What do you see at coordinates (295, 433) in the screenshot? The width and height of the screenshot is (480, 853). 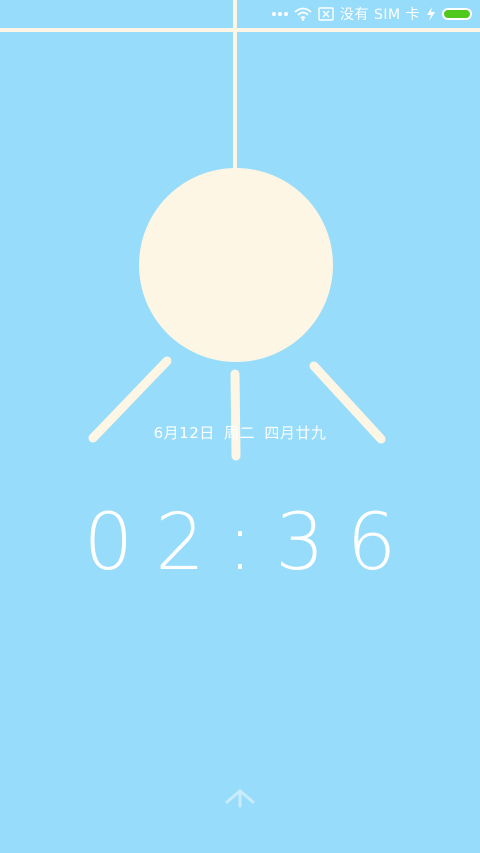 I see `lunar-date-text: 四月廿九` at bounding box center [295, 433].